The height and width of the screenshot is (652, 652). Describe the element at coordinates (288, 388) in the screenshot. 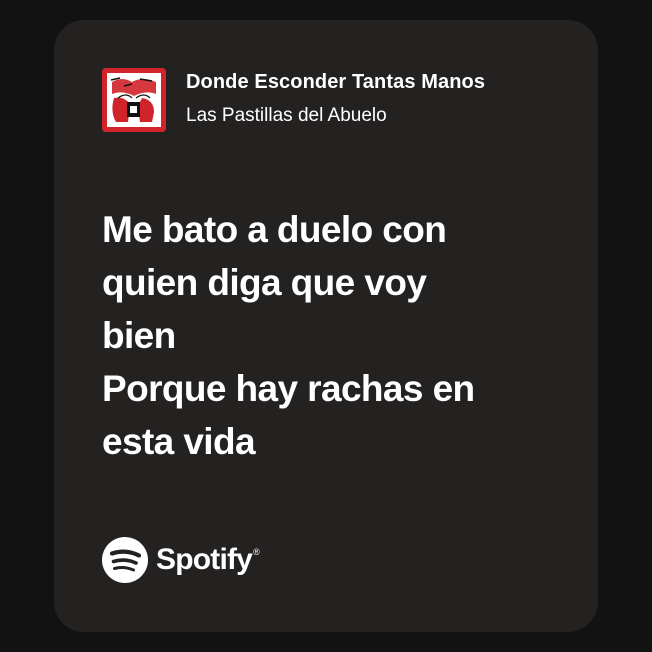

I see `lyric-line: Porque hay rachas en` at that location.